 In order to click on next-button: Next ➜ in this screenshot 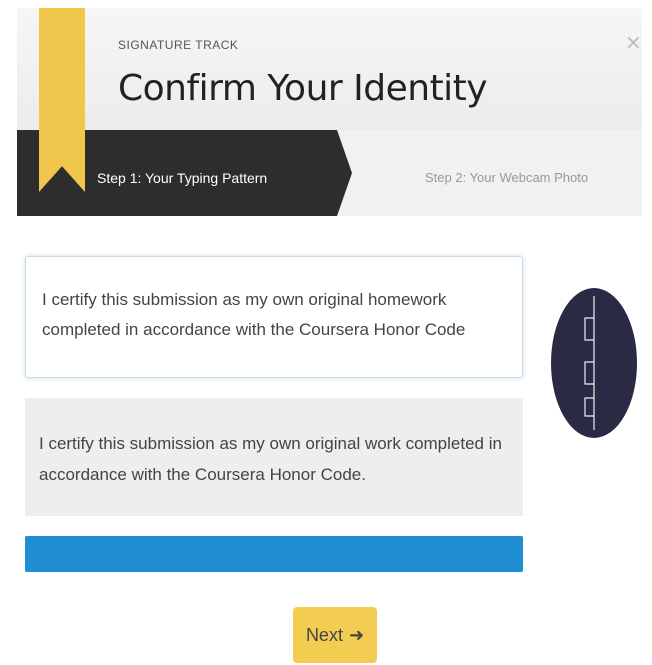, I will do `click(335, 635)`.